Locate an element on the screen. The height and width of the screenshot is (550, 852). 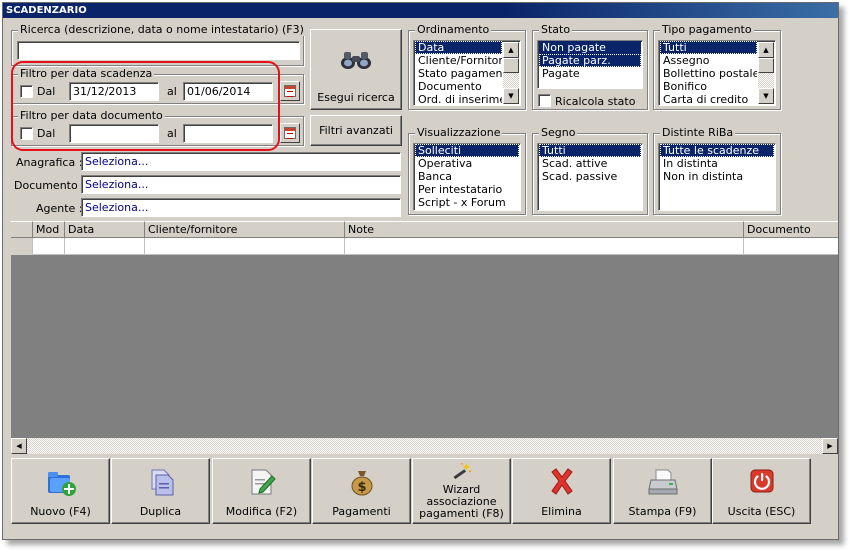
scadenza-to-input: 01/06/2014 is located at coordinates (228, 91).